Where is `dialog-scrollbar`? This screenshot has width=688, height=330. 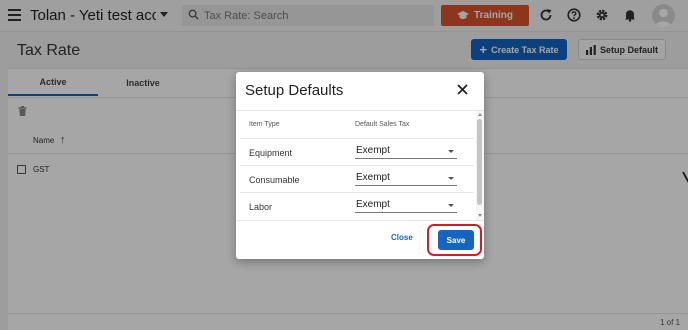
dialog-scrollbar is located at coordinates (480, 165).